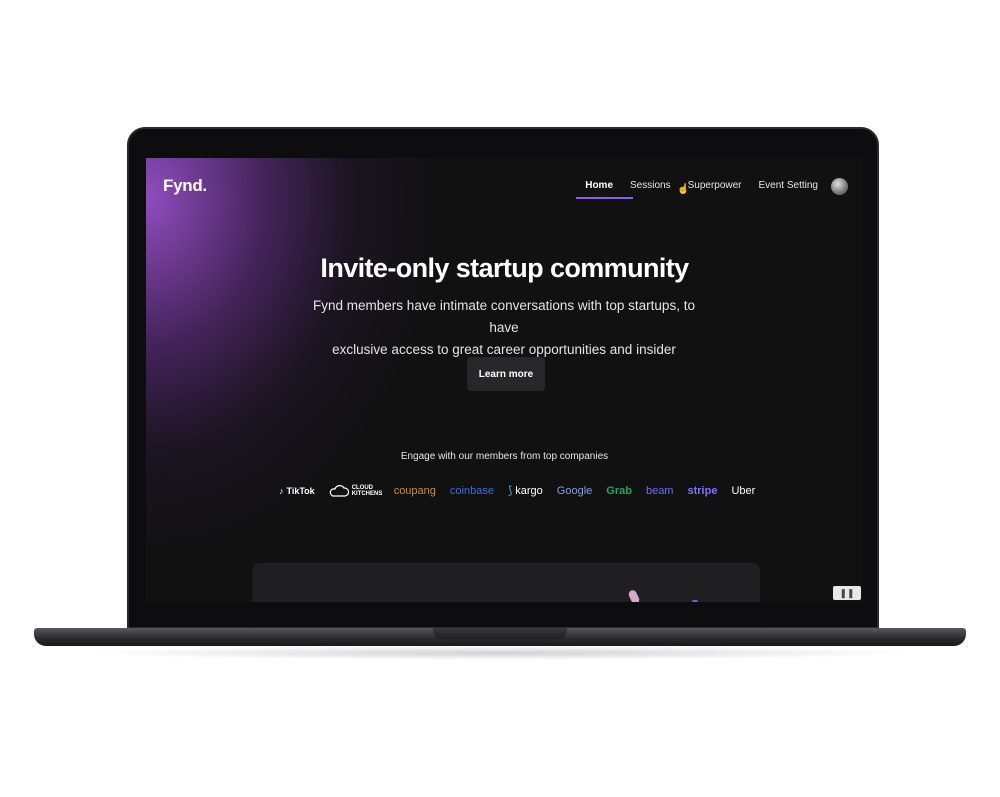 Image resolution: width=1000 pixels, height=797 pixels. Describe the element at coordinates (695, 601) in the screenshot. I see `card-illustration-accent` at that location.